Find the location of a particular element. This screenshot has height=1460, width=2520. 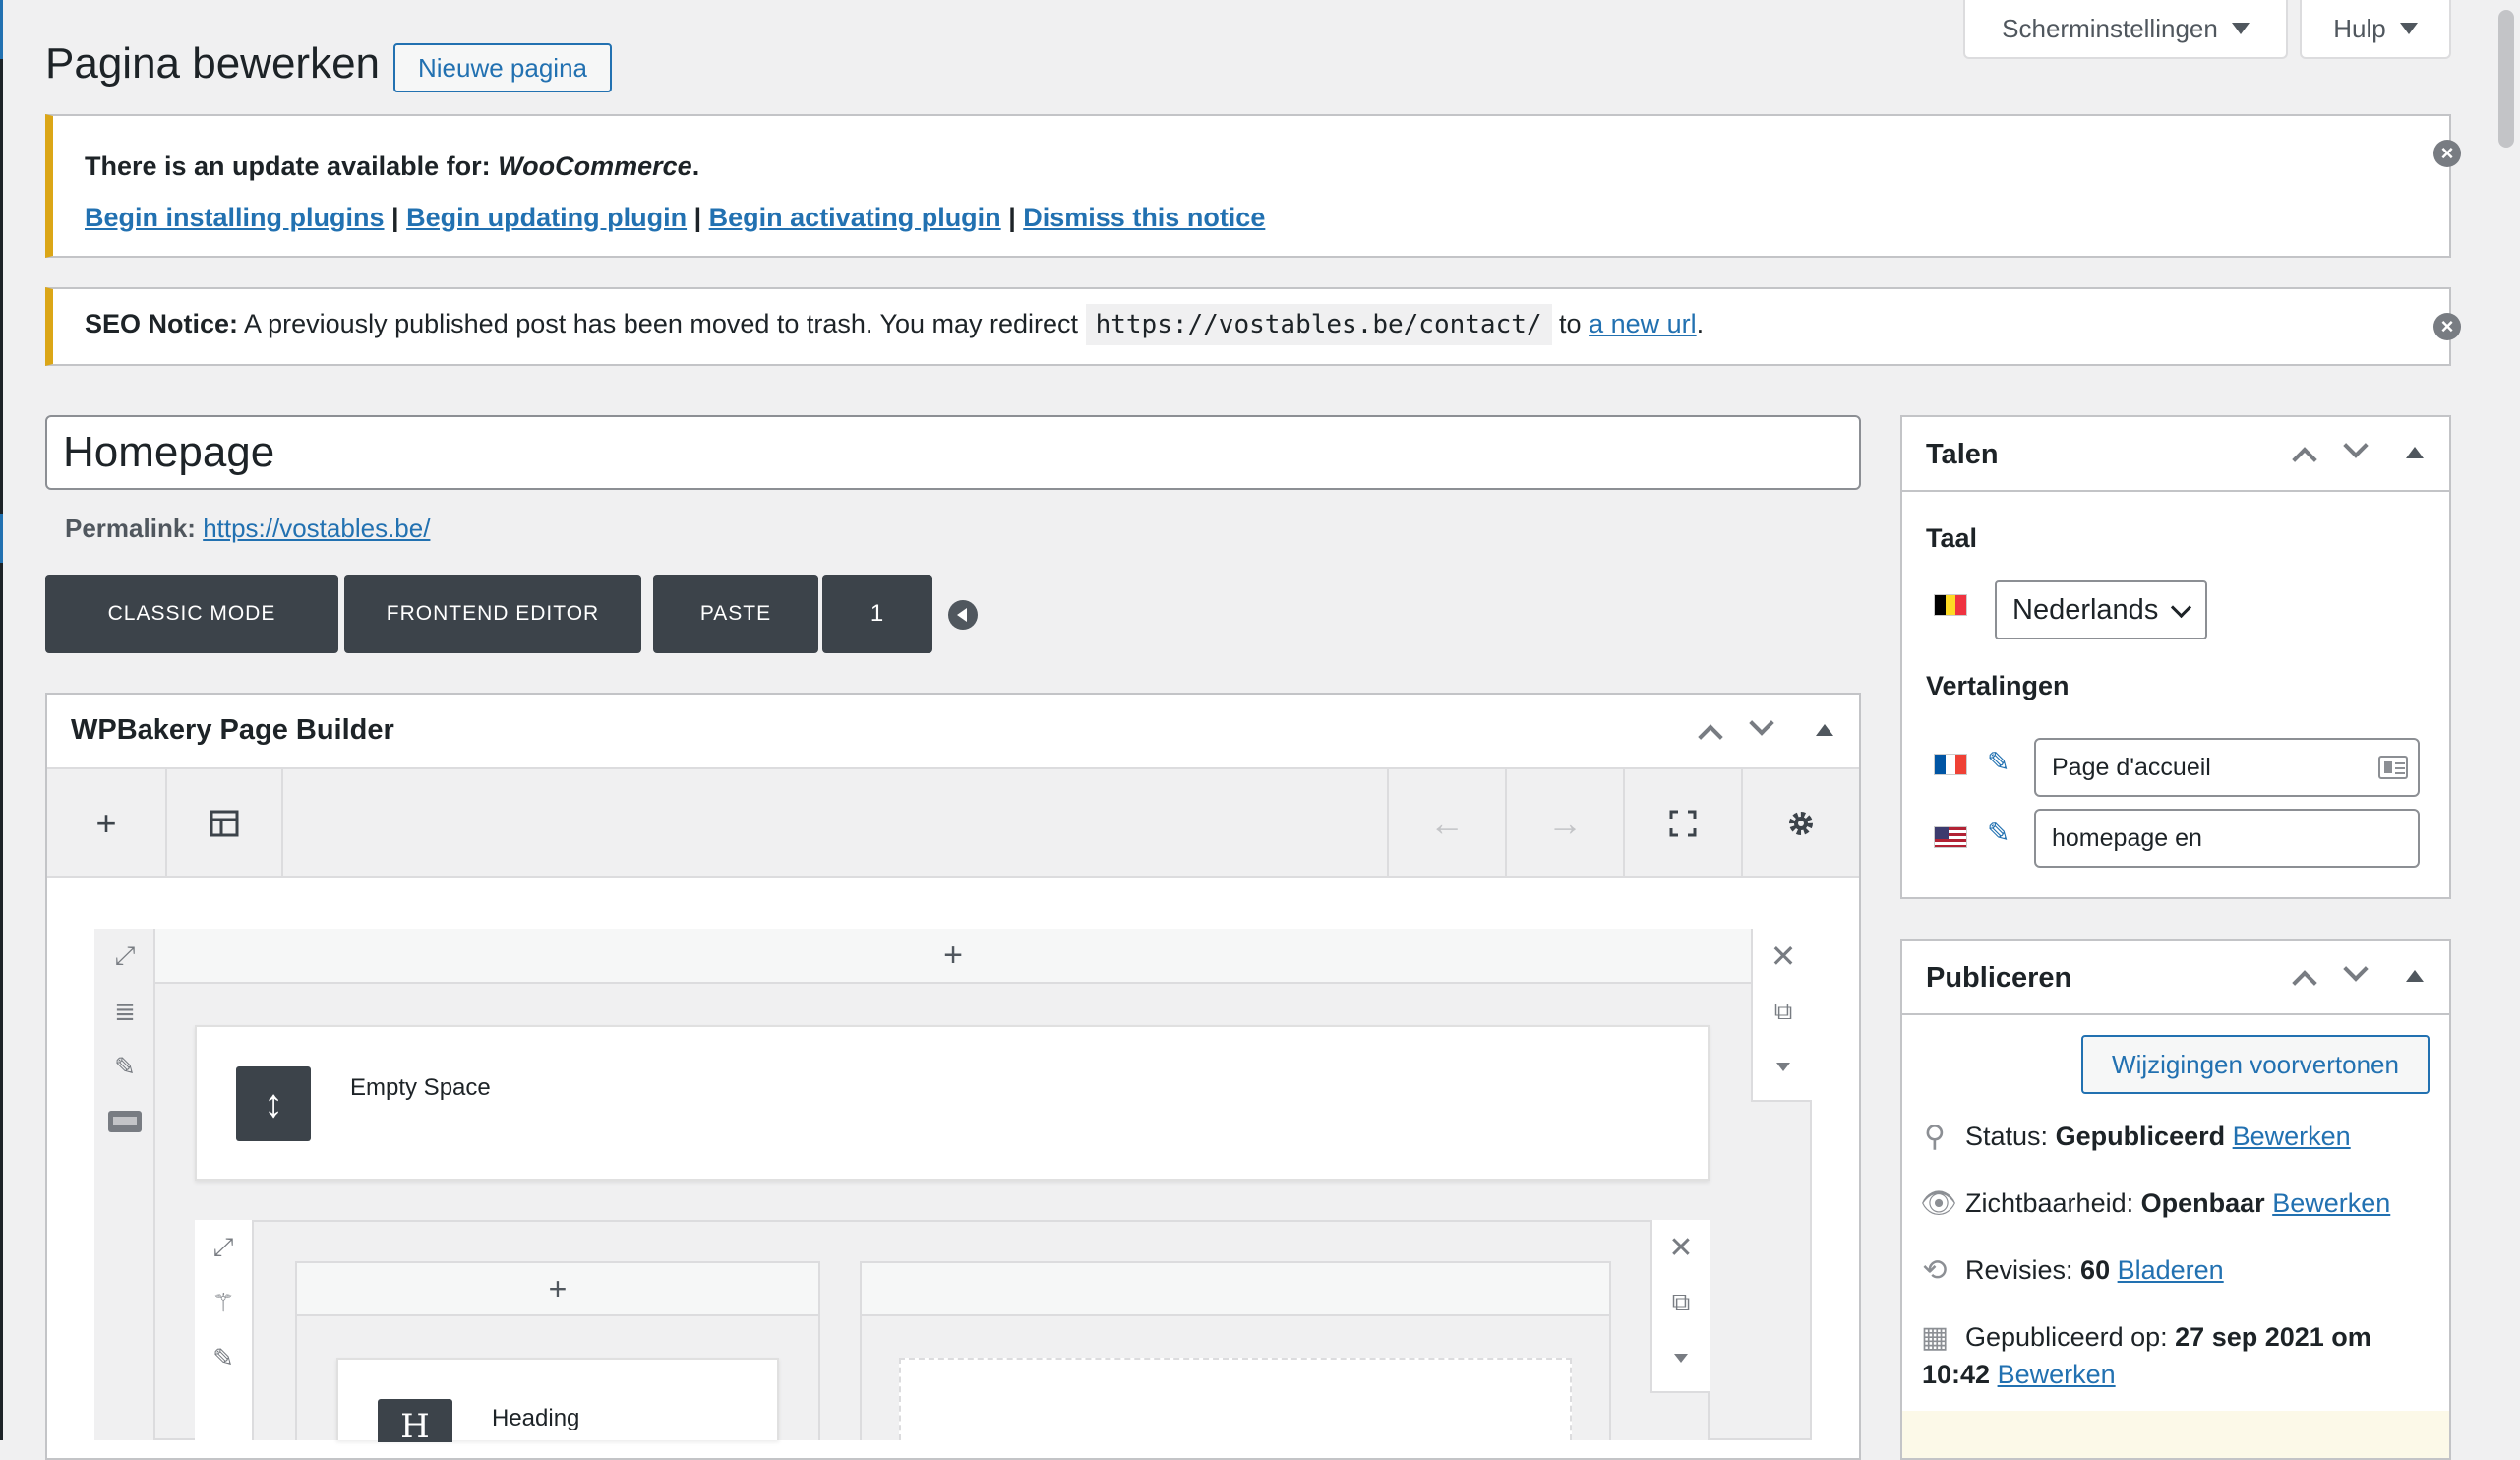

browse-revisions-link: Bladeren is located at coordinates (2171, 1270).